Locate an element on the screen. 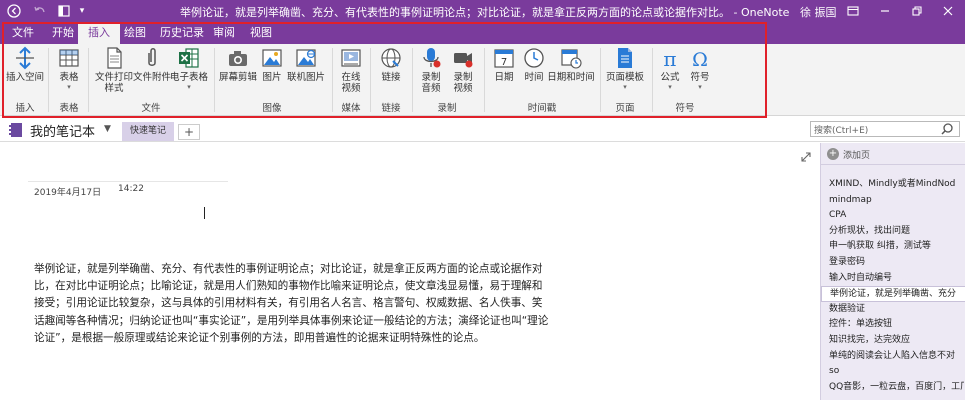  page-list-item: XMIND、Mindly或者MindNod is located at coordinates (896, 185).